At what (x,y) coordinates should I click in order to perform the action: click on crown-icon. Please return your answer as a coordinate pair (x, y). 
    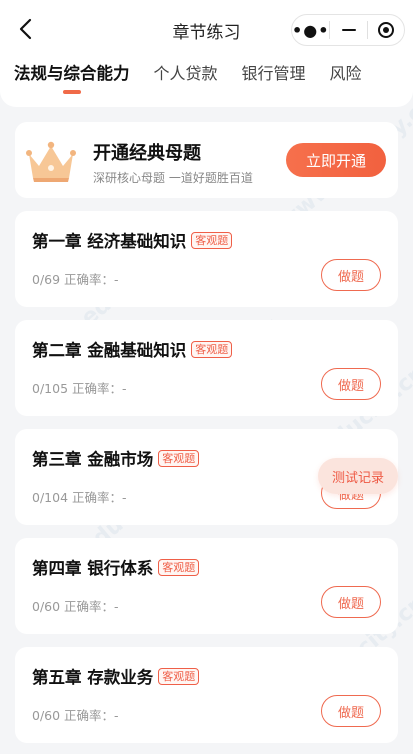
    Looking at the image, I should click on (51, 161).